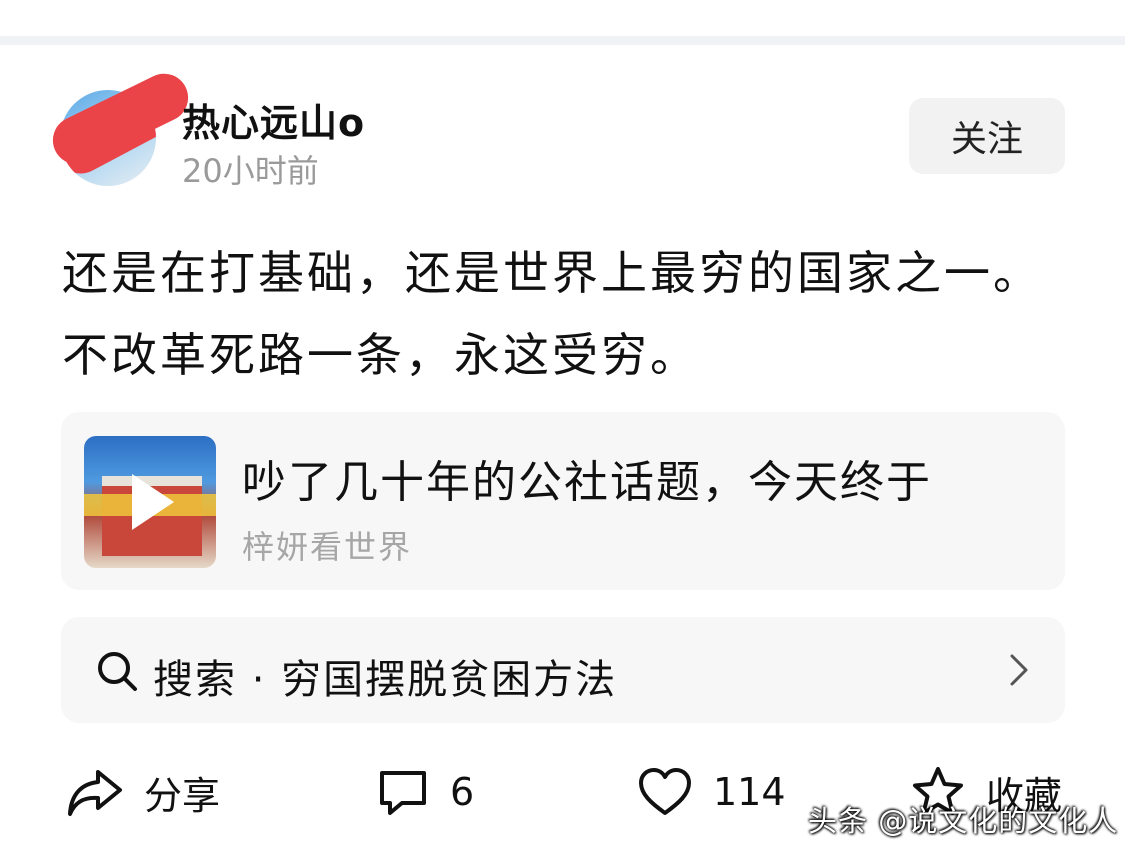  I want to click on search-suggestion: 搜索 · 穷国摆脱贫困方法, so click(563, 670).